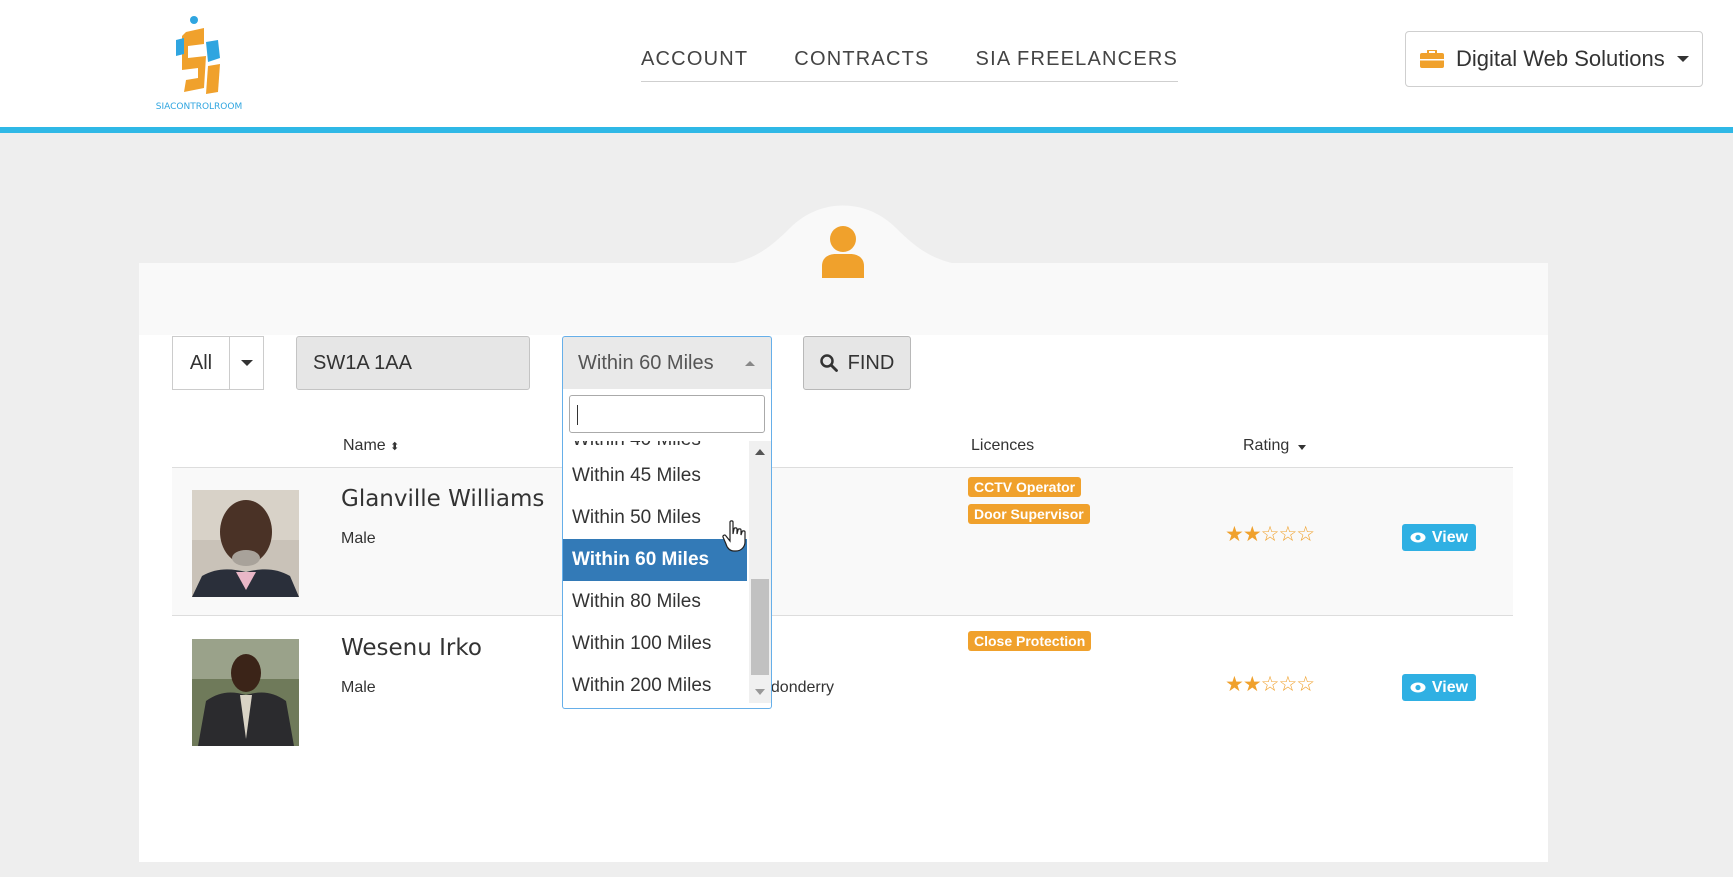 This screenshot has height=877, width=1733. I want to click on scroll-down-icon, so click(760, 692).